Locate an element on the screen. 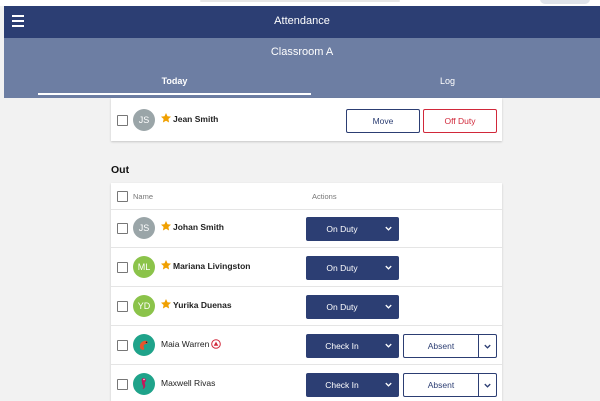 The height and width of the screenshot is (401, 600). tab-today: Today is located at coordinates (174, 81).